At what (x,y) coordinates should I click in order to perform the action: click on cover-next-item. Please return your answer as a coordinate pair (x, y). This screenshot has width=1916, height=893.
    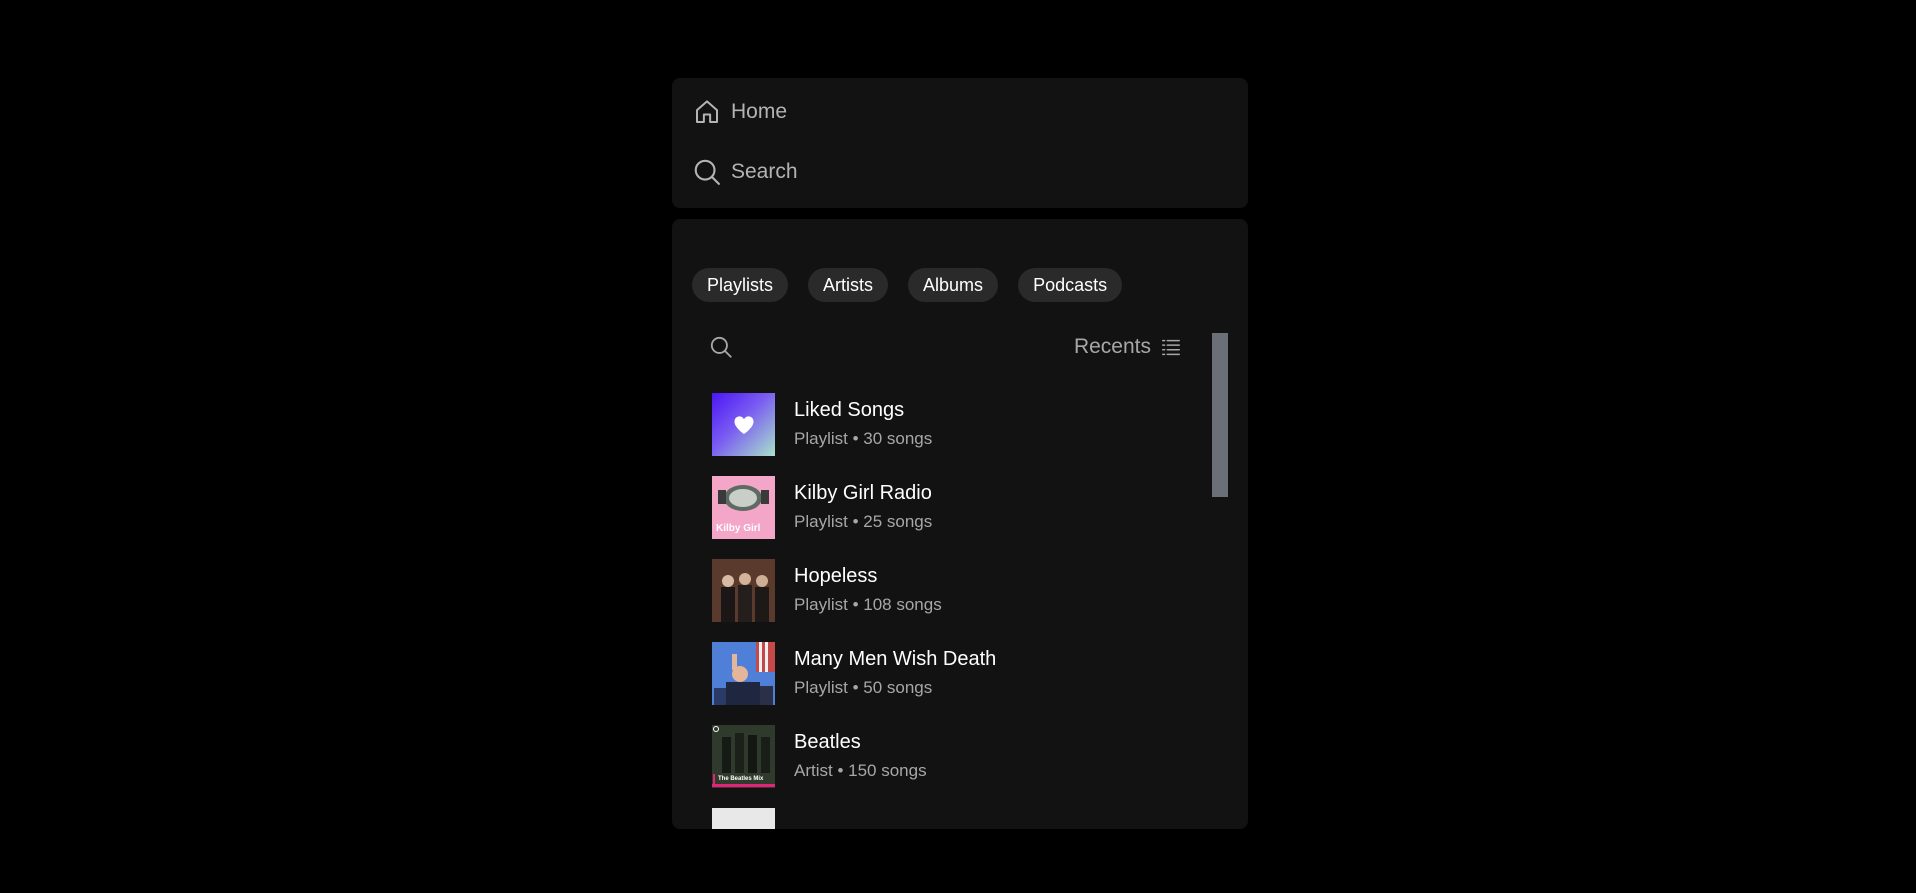
    Looking at the image, I should click on (743, 818).